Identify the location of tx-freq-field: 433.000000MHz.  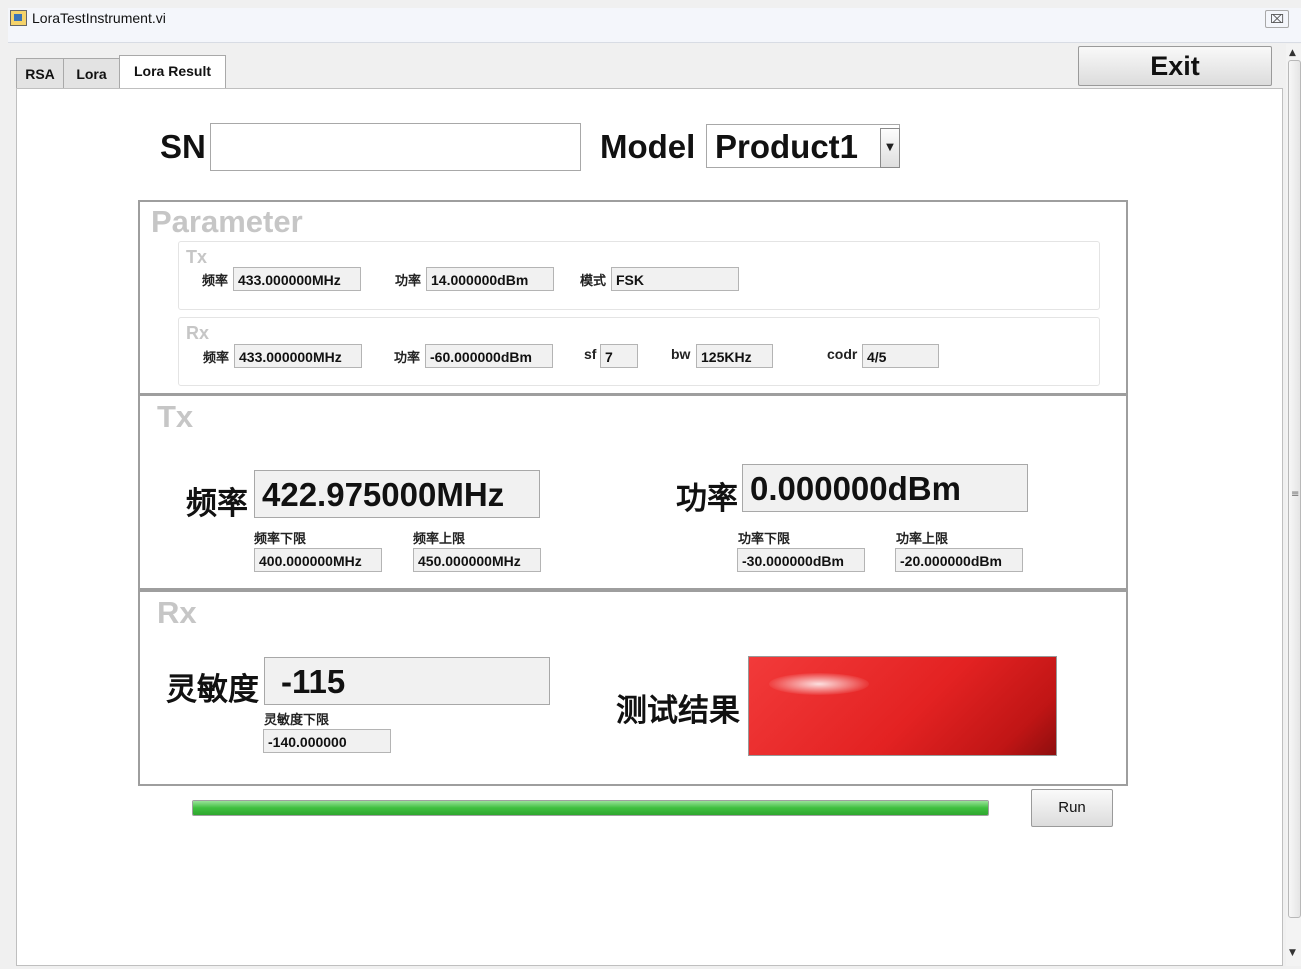
(297, 279).